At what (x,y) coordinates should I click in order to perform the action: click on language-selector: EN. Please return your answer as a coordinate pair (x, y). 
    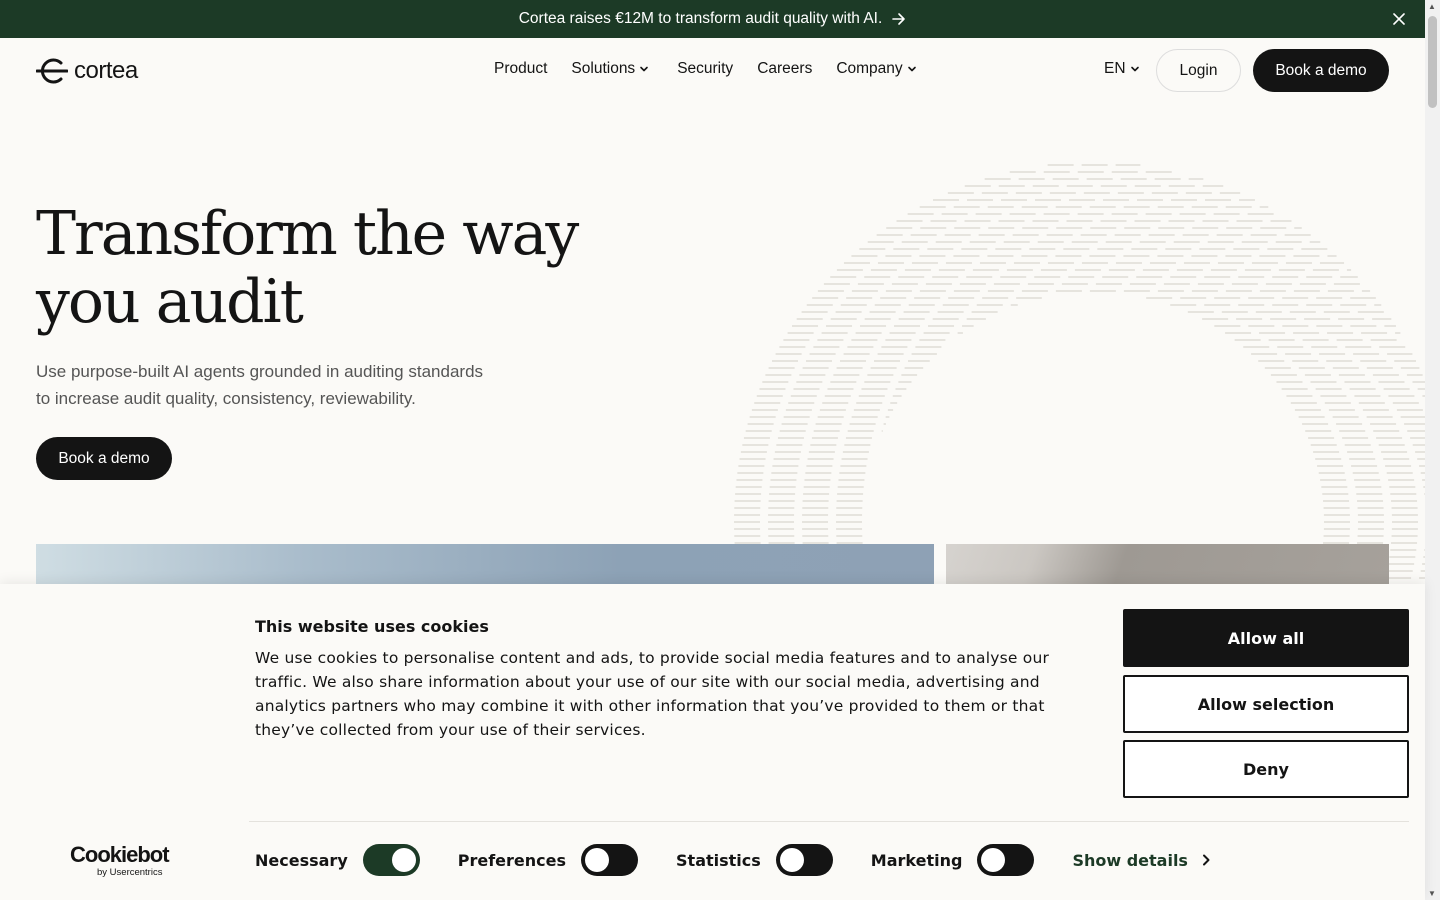
    Looking at the image, I should click on (1122, 69).